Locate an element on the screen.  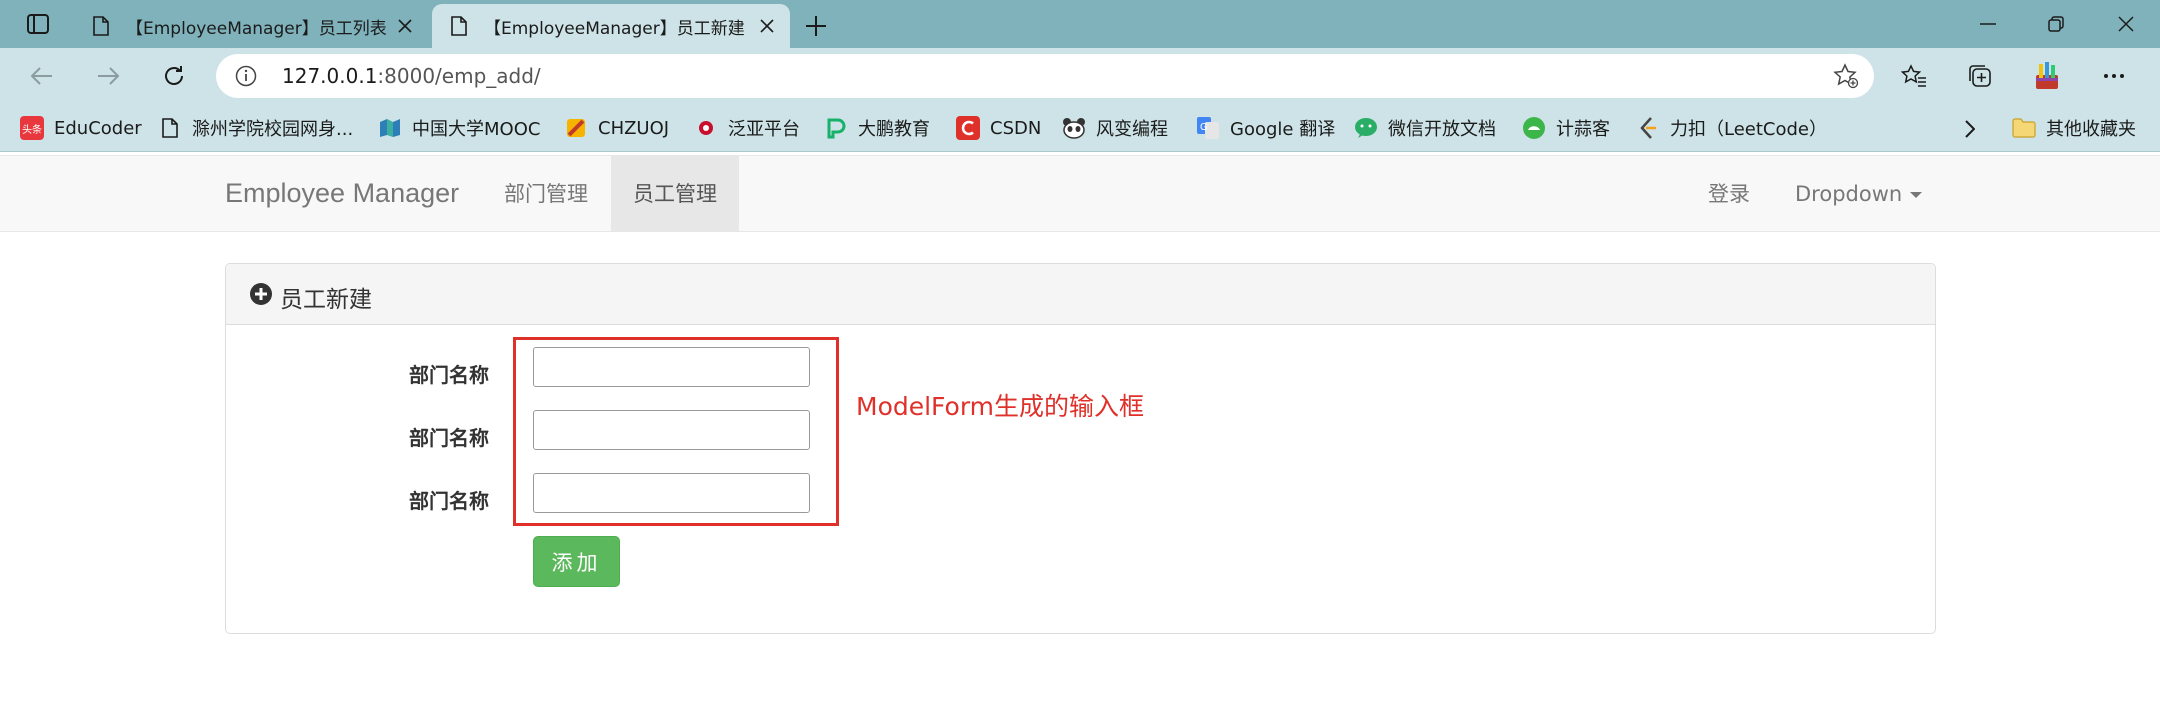
collections-button is located at coordinates (1980, 76).